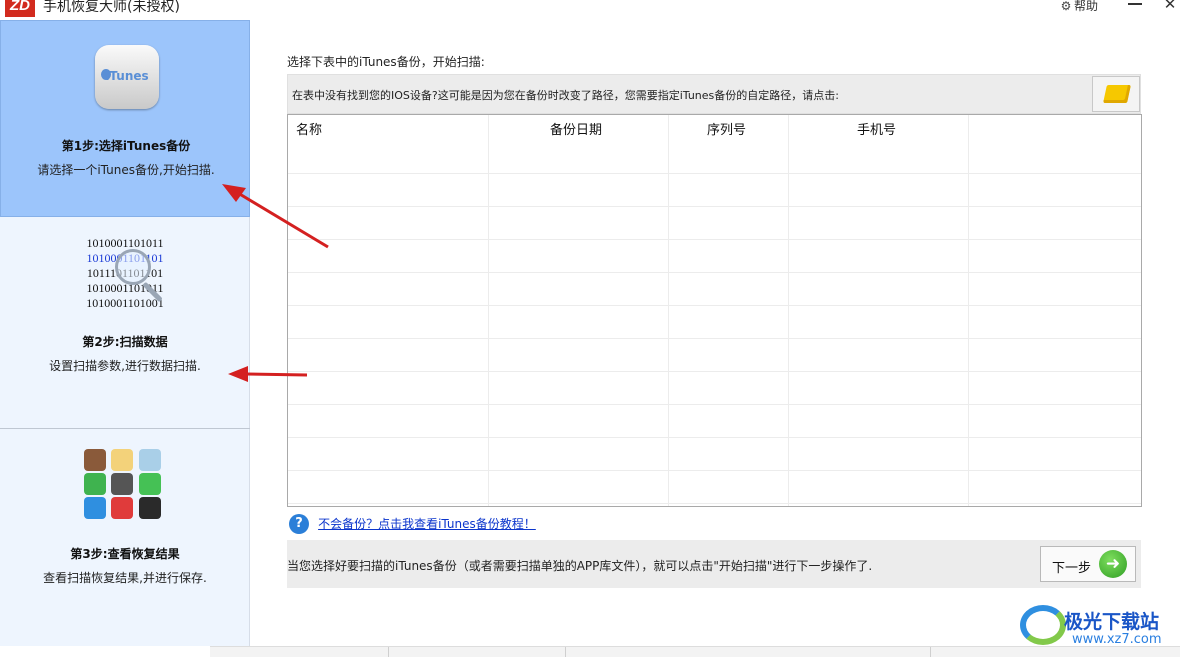 This screenshot has width=1180, height=657. I want to click on video-icon, so click(122, 484).